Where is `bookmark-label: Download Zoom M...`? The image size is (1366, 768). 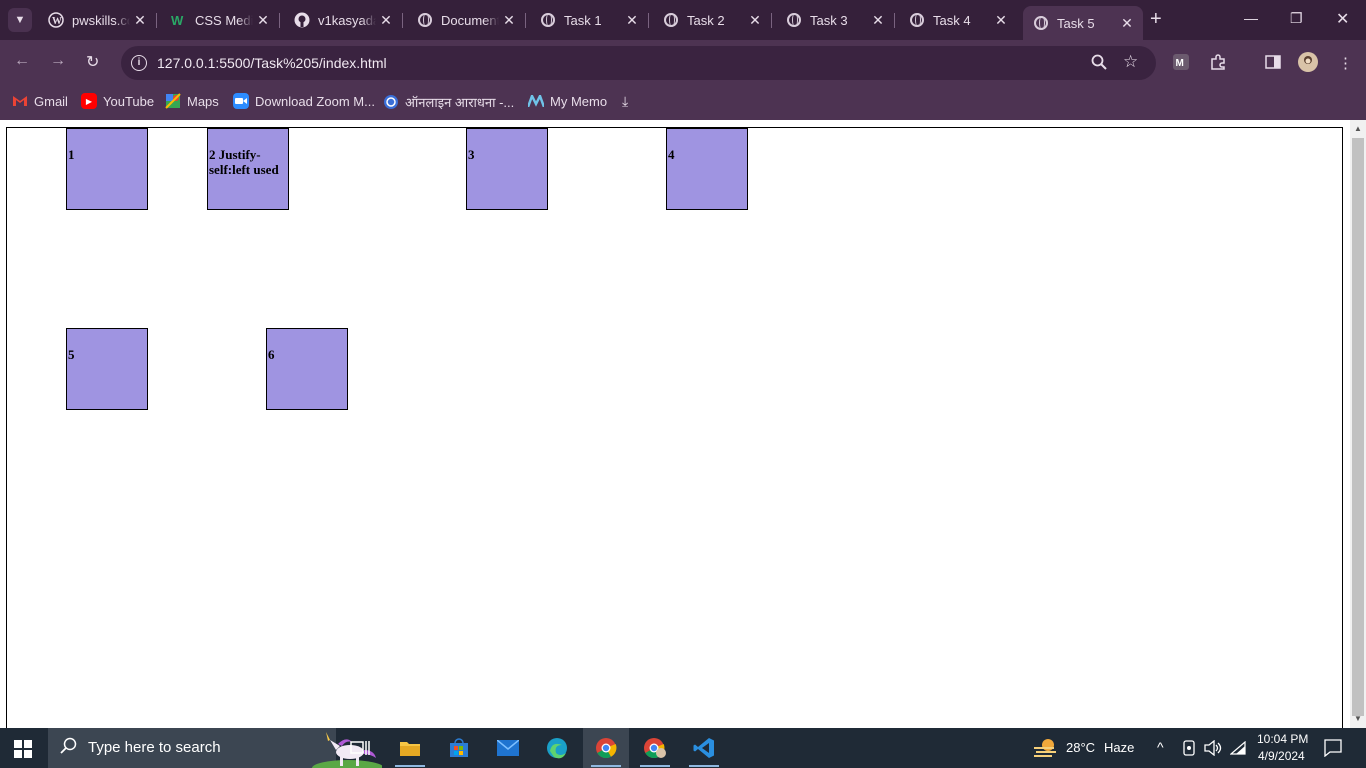 bookmark-label: Download Zoom M... is located at coordinates (315, 101).